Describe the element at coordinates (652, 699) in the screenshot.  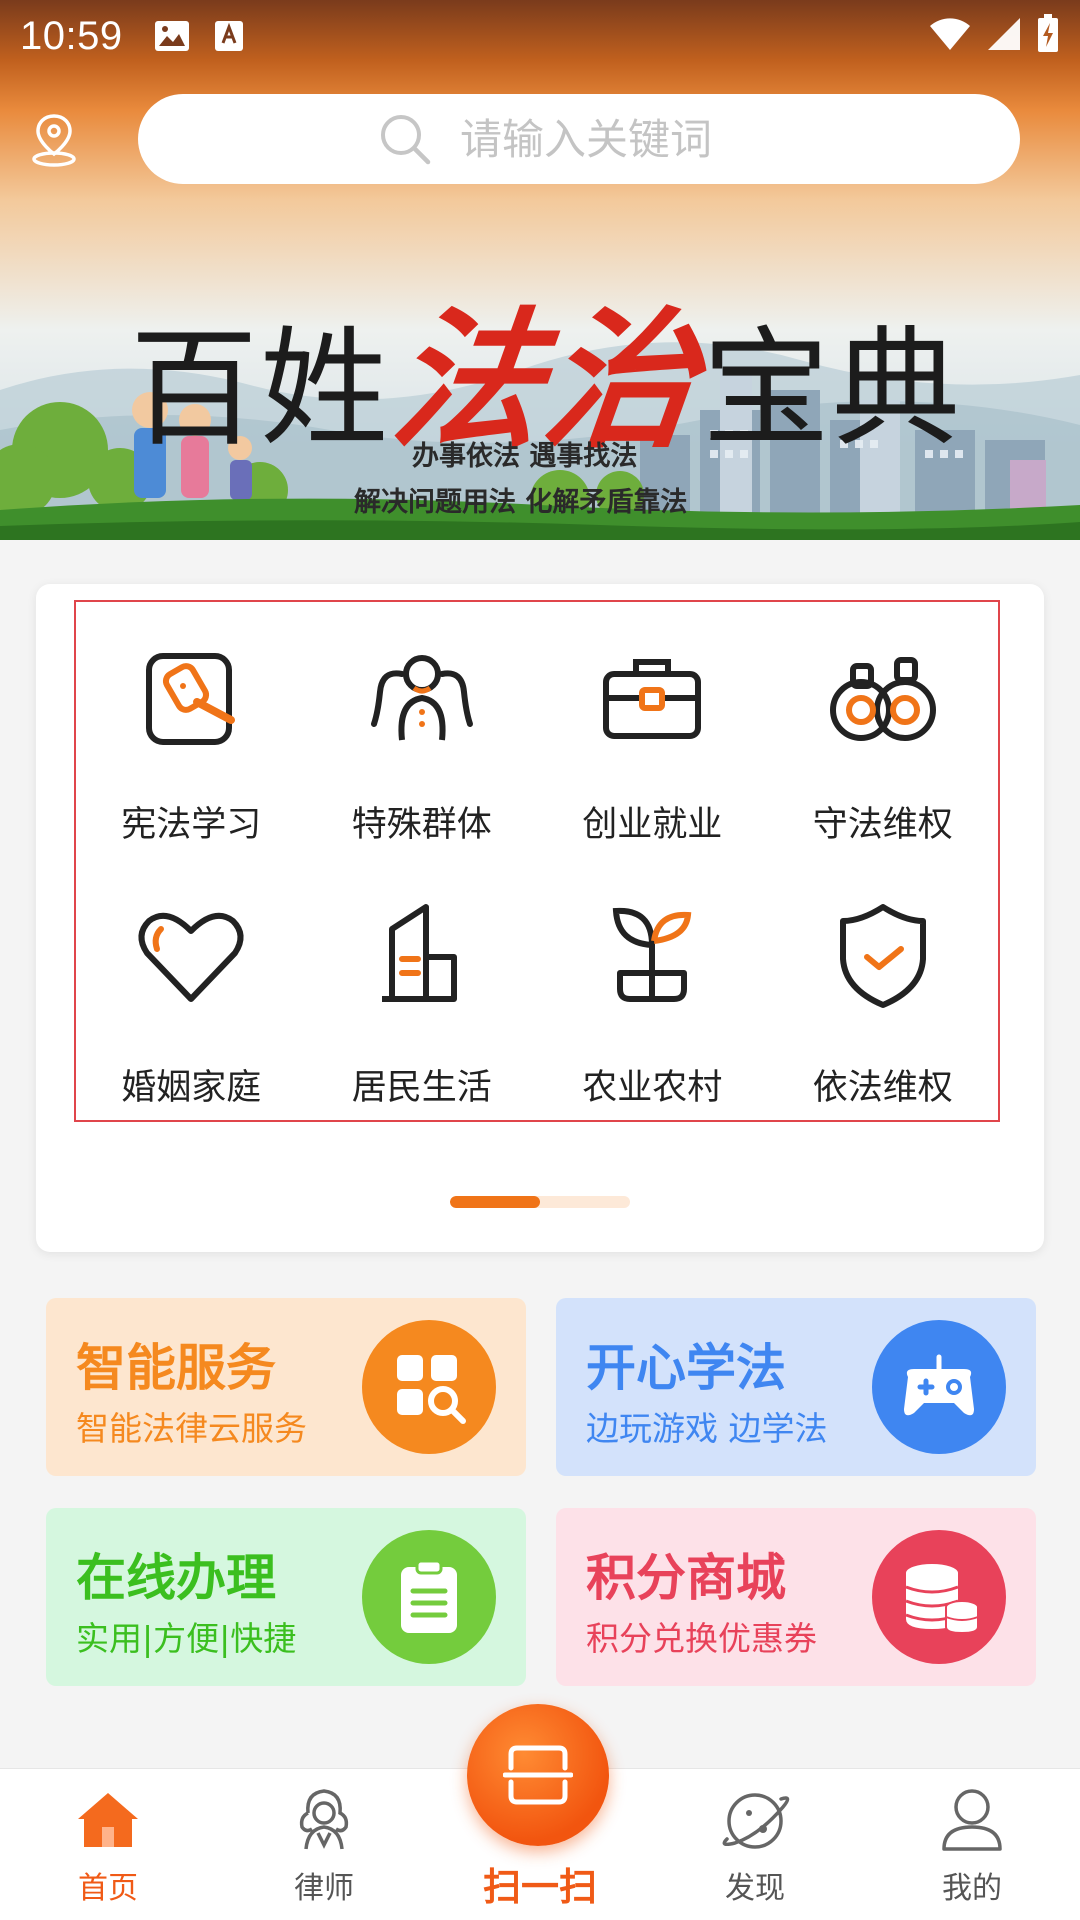
I see `briefcase-icon` at that location.